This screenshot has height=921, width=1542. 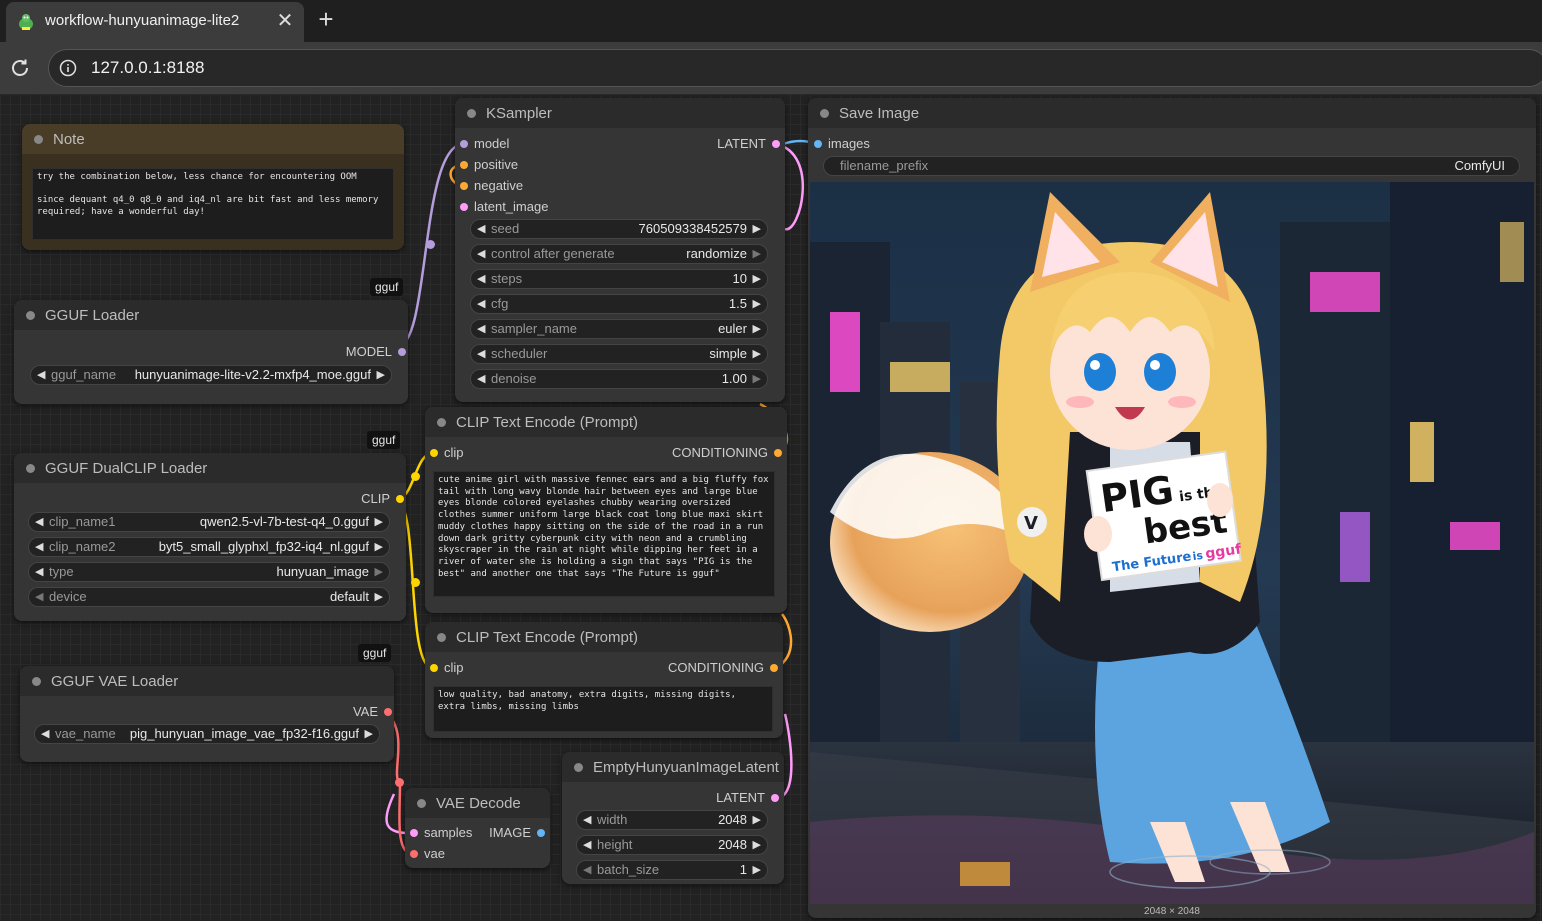 What do you see at coordinates (372, 712) in the screenshot?
I see `output-vae: VAE` at bounding box center [372, 712].